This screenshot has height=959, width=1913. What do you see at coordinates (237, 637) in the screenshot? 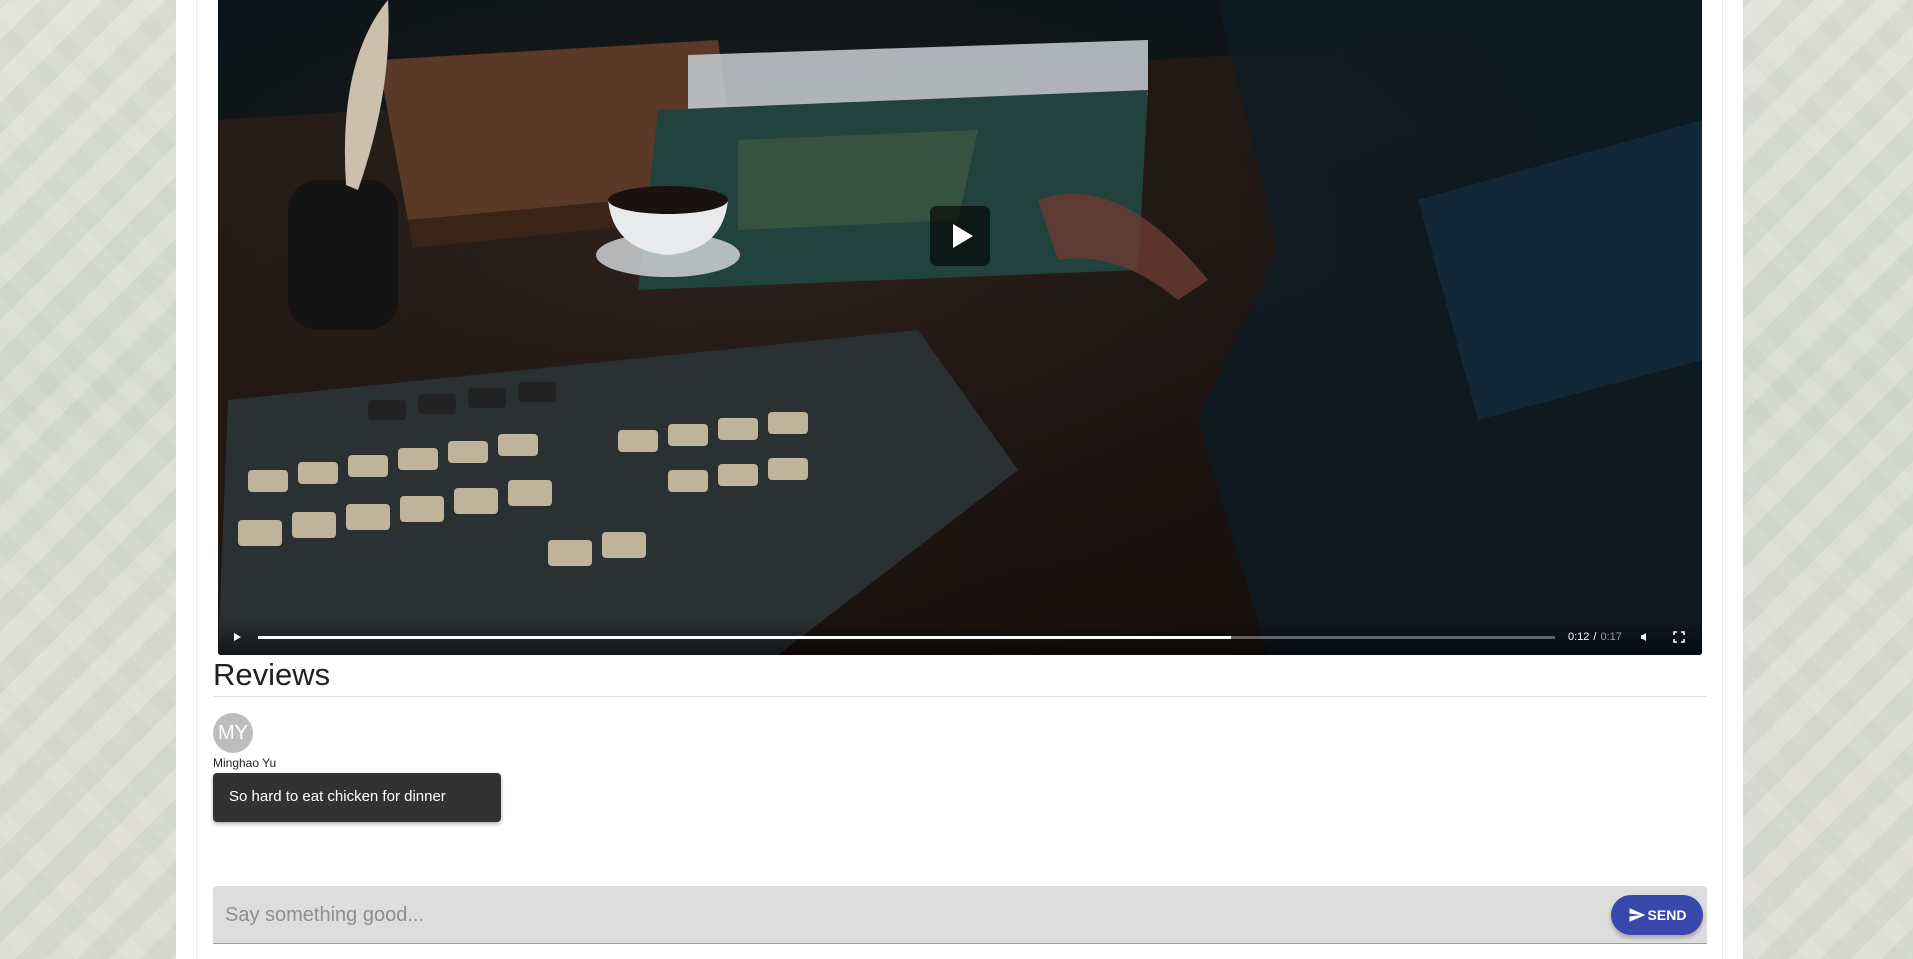
I see `play-button` at bounding box center [237, 637].